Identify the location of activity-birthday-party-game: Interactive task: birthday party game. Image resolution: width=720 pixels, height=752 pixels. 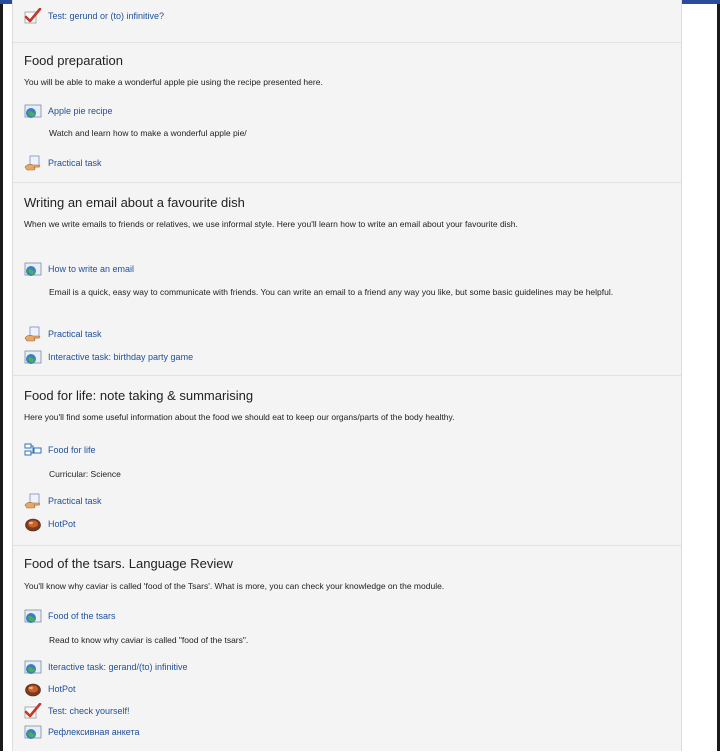
(108, 357).